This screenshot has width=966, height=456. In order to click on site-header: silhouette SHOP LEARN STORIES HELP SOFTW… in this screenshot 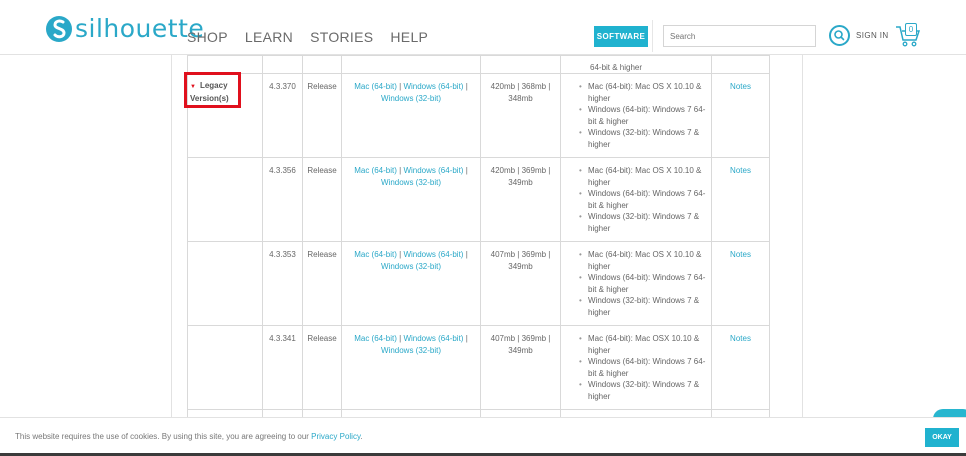, I will do `click(483, 27)`.